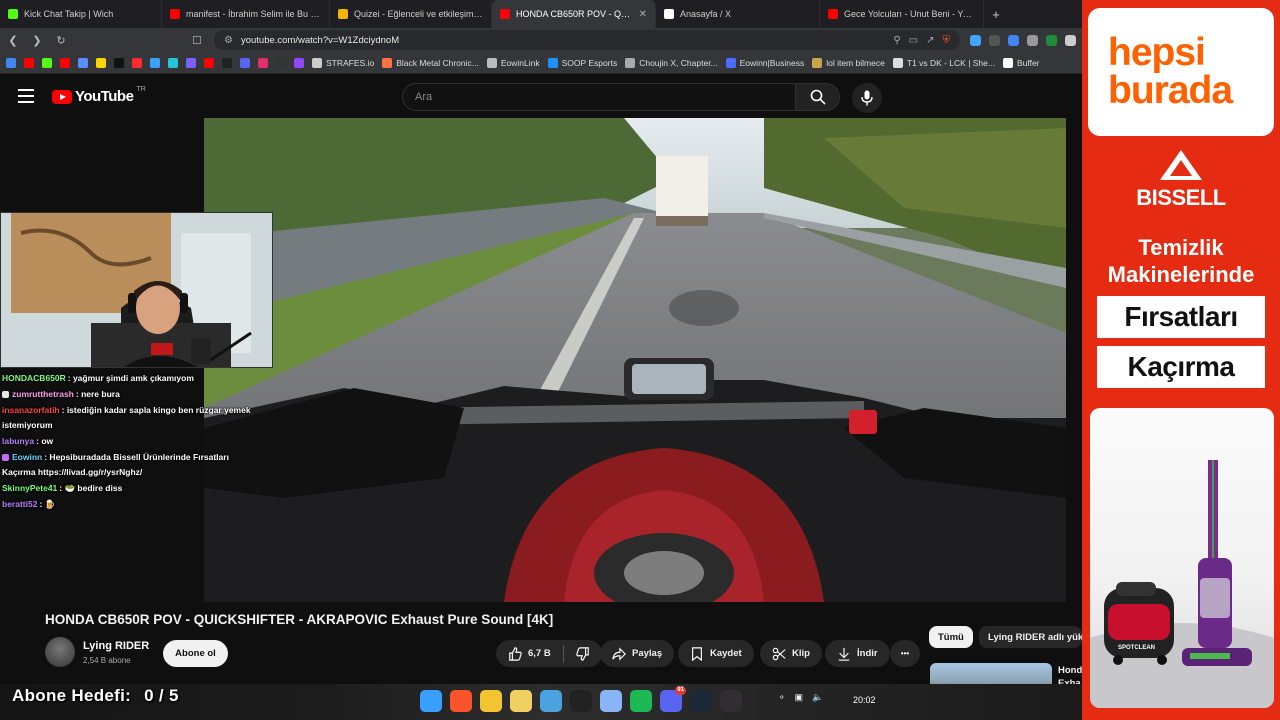 This screenshot has width=1280, height=720. What do you see at coordinates (818, 97) in the screenshot?
I see `search-button` at bounding box center [818, 97].